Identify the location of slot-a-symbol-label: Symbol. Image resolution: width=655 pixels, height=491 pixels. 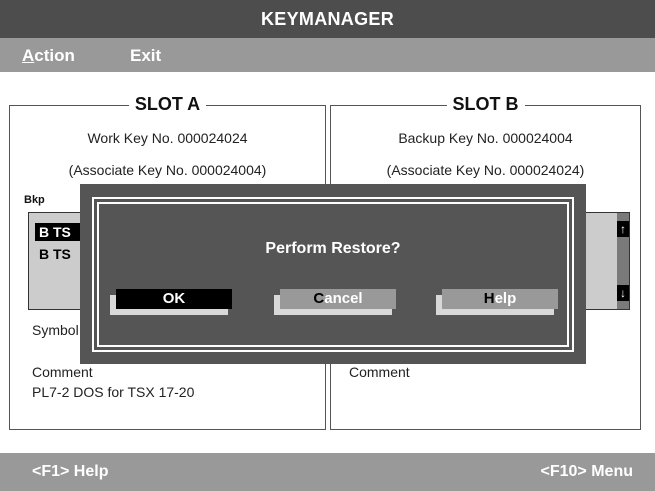
(55, 330).